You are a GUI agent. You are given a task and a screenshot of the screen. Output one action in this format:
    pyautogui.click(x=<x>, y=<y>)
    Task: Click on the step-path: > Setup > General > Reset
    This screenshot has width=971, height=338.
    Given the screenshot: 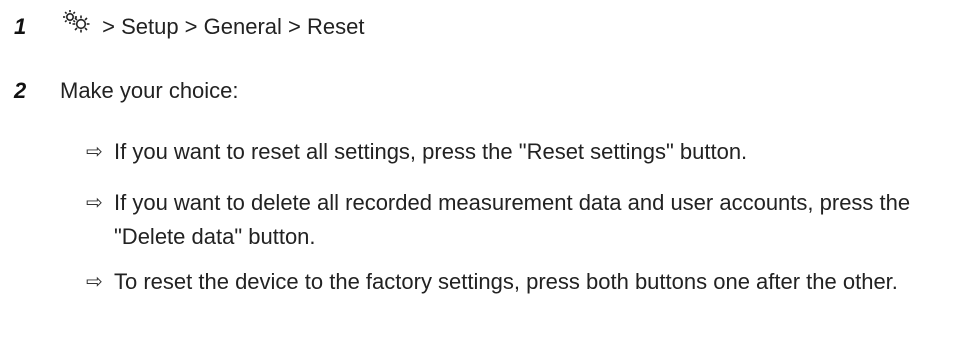 What is the action you would take?
    pyautogui.click(x=212, y=26)
    